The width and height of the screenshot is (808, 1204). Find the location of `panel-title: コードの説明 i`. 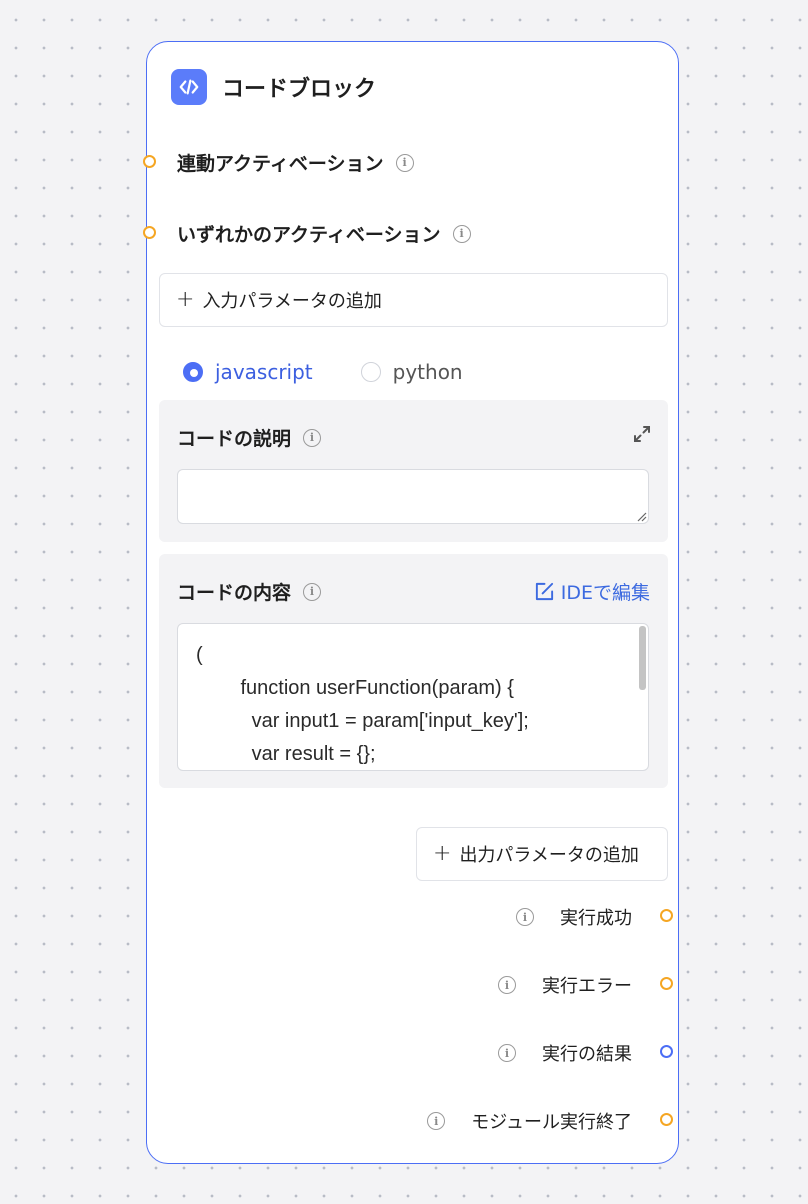

panel-title: コードの説明 i is located at coordinates (249, 437).